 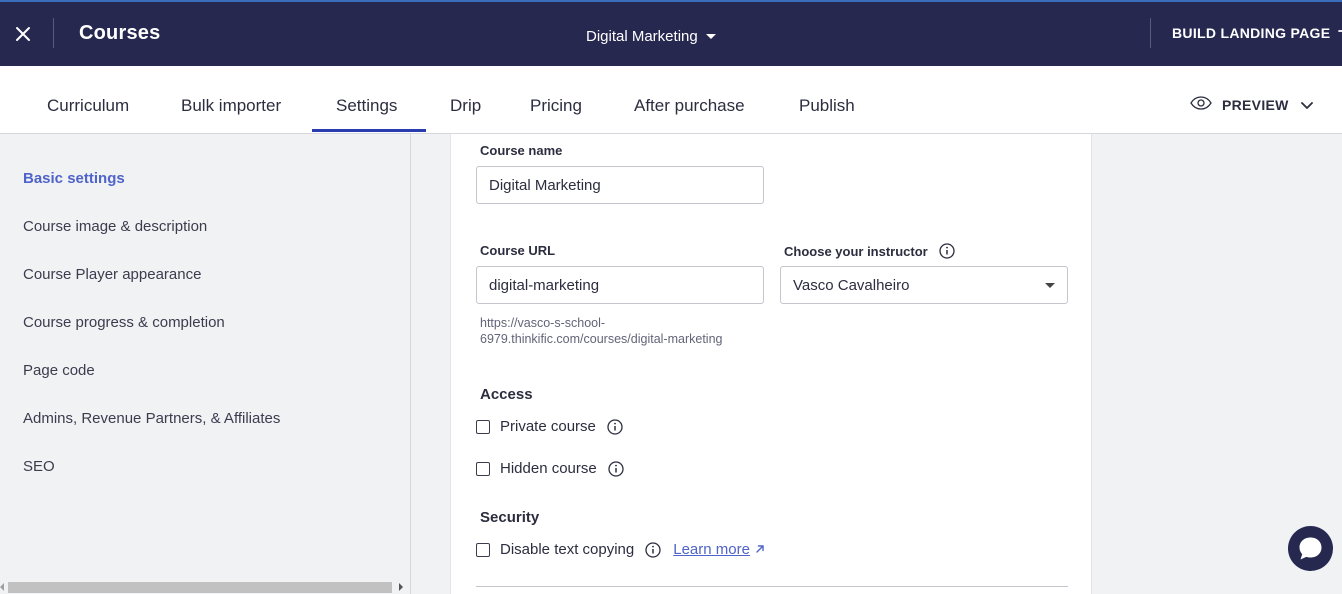 I want to click on instructor-label: Choose your instructor, so click(x=869, y=251).